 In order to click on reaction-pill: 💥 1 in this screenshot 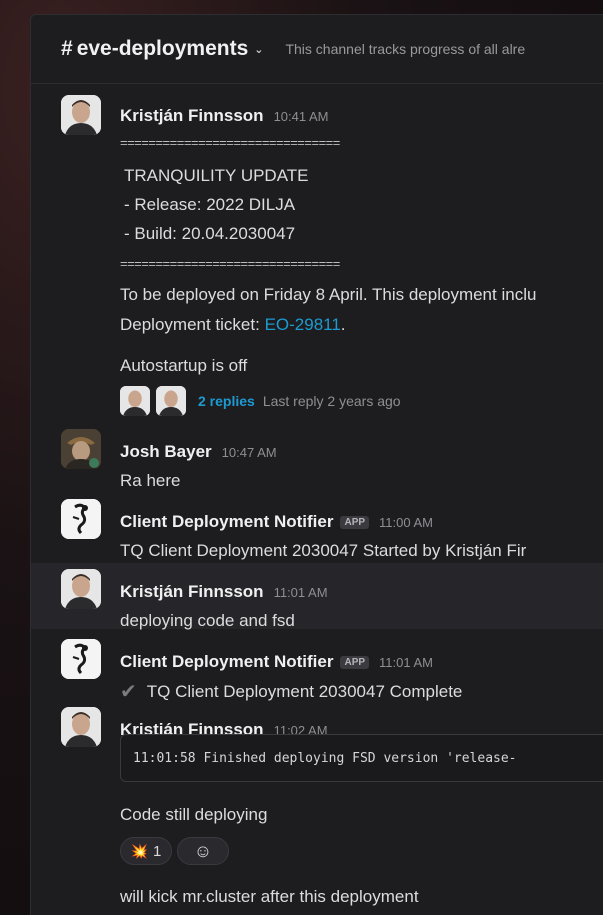, I will do `click(146, 851)`.